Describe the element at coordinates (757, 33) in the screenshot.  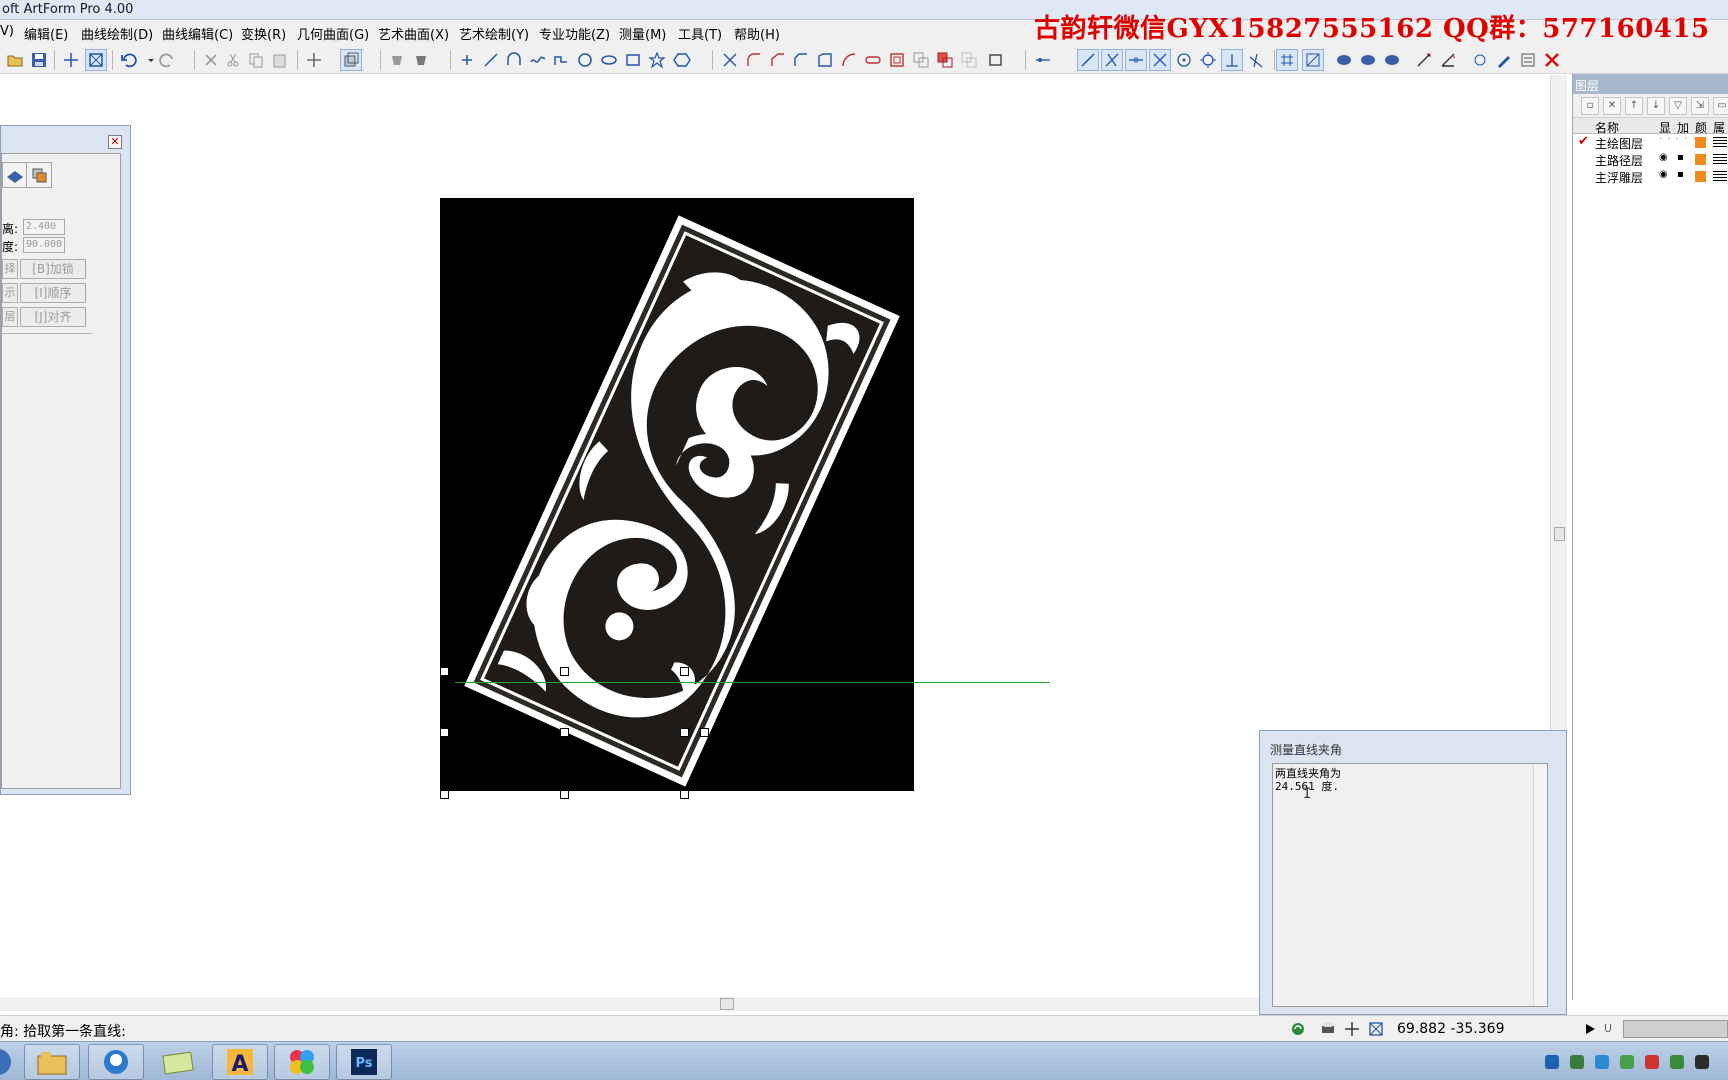
I see `menu-help: 帮助(H)` at that location.